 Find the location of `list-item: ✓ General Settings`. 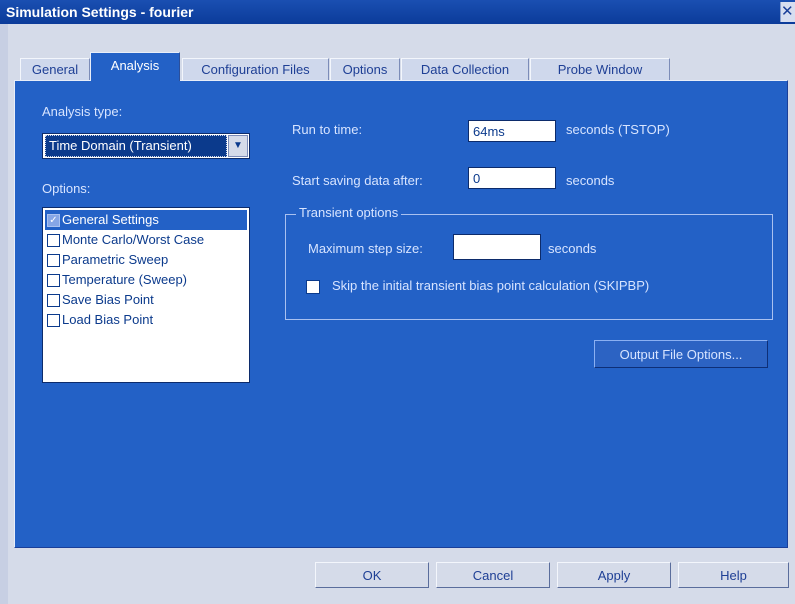

list-item: ✓ General Settings is located at coordinates (146, 220).